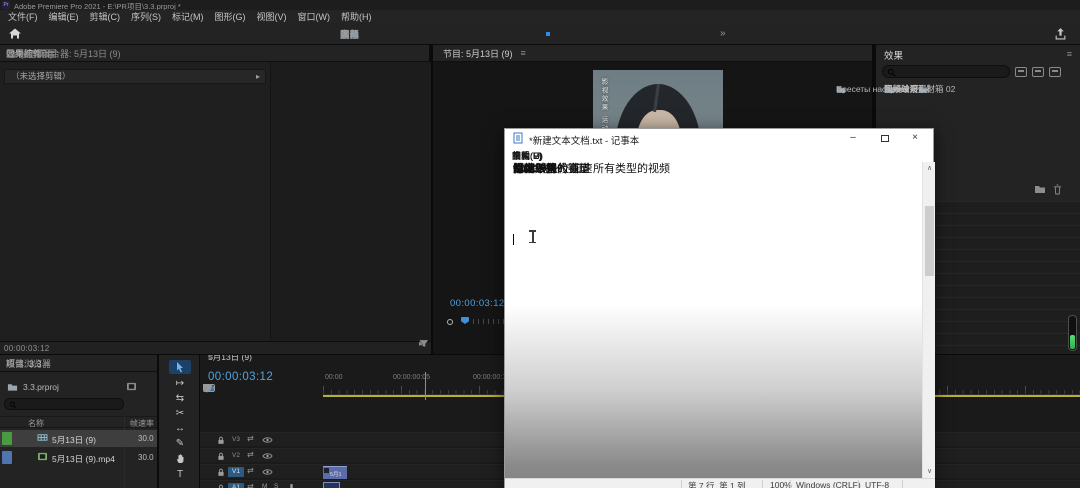 This screenshot has width=1080, height=488. Describe the element at coordinates (1038, 72) in the screenshot. I see `32bit-effects-badge-icon` at that location.